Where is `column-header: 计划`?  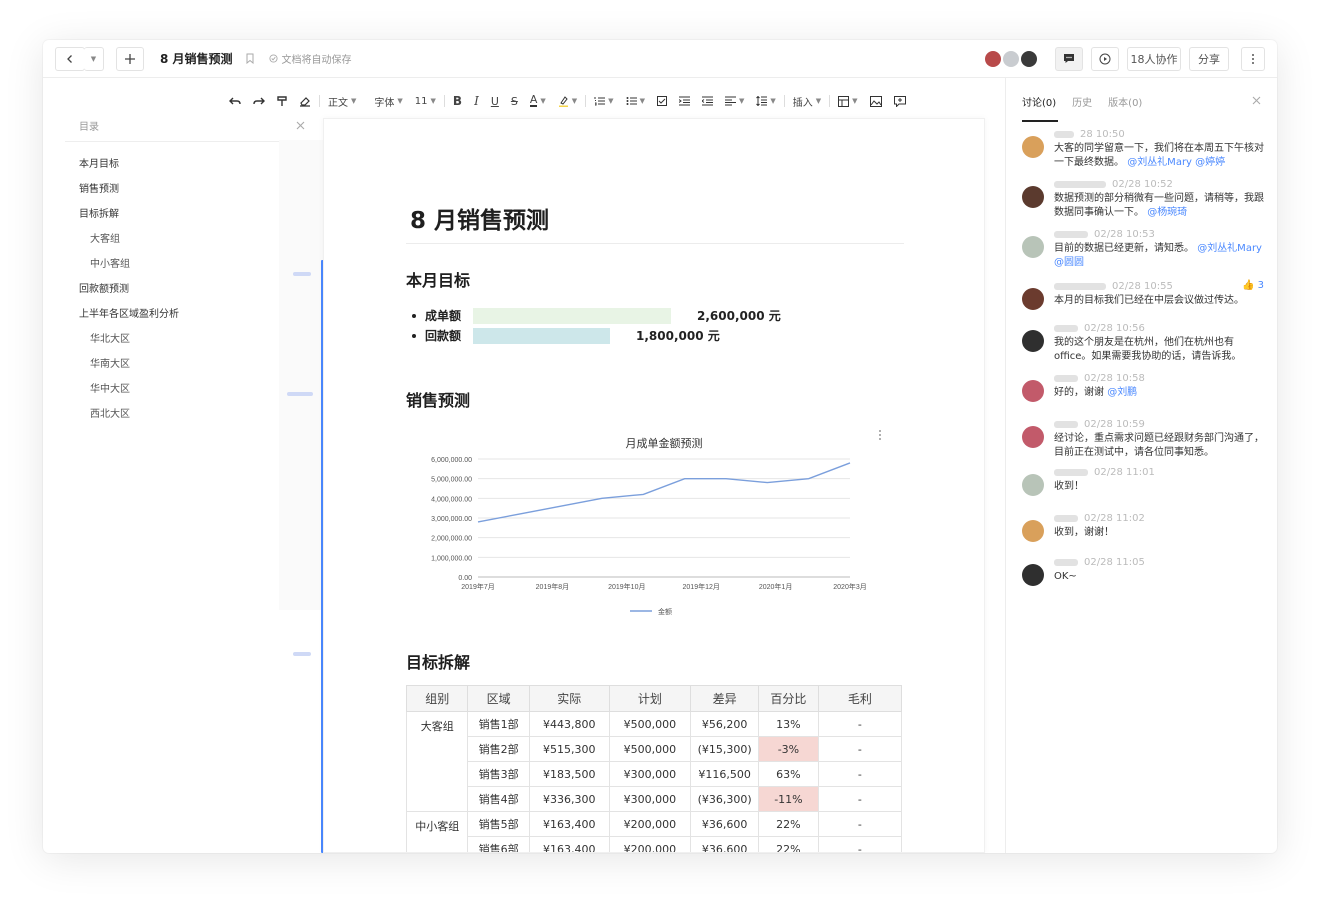
column-header: 计划 is located at coordinates (650, 698).